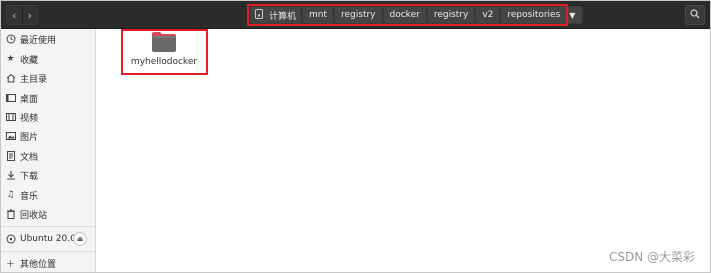 The height and width of the screenshot is (273, 711). I want to click on sidebar-item-pictures: 图片, so click(49, 136).